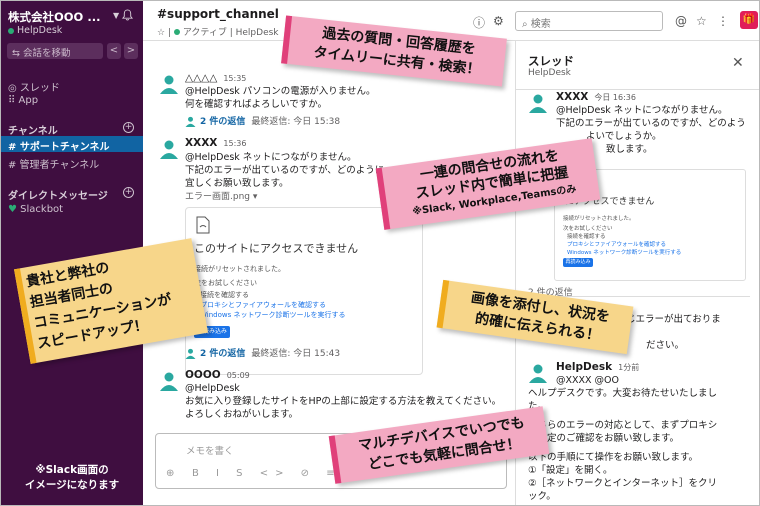  Describe the element at coordinates (176, 32) in the screenshot. I see `active-dot-icon` at that location.